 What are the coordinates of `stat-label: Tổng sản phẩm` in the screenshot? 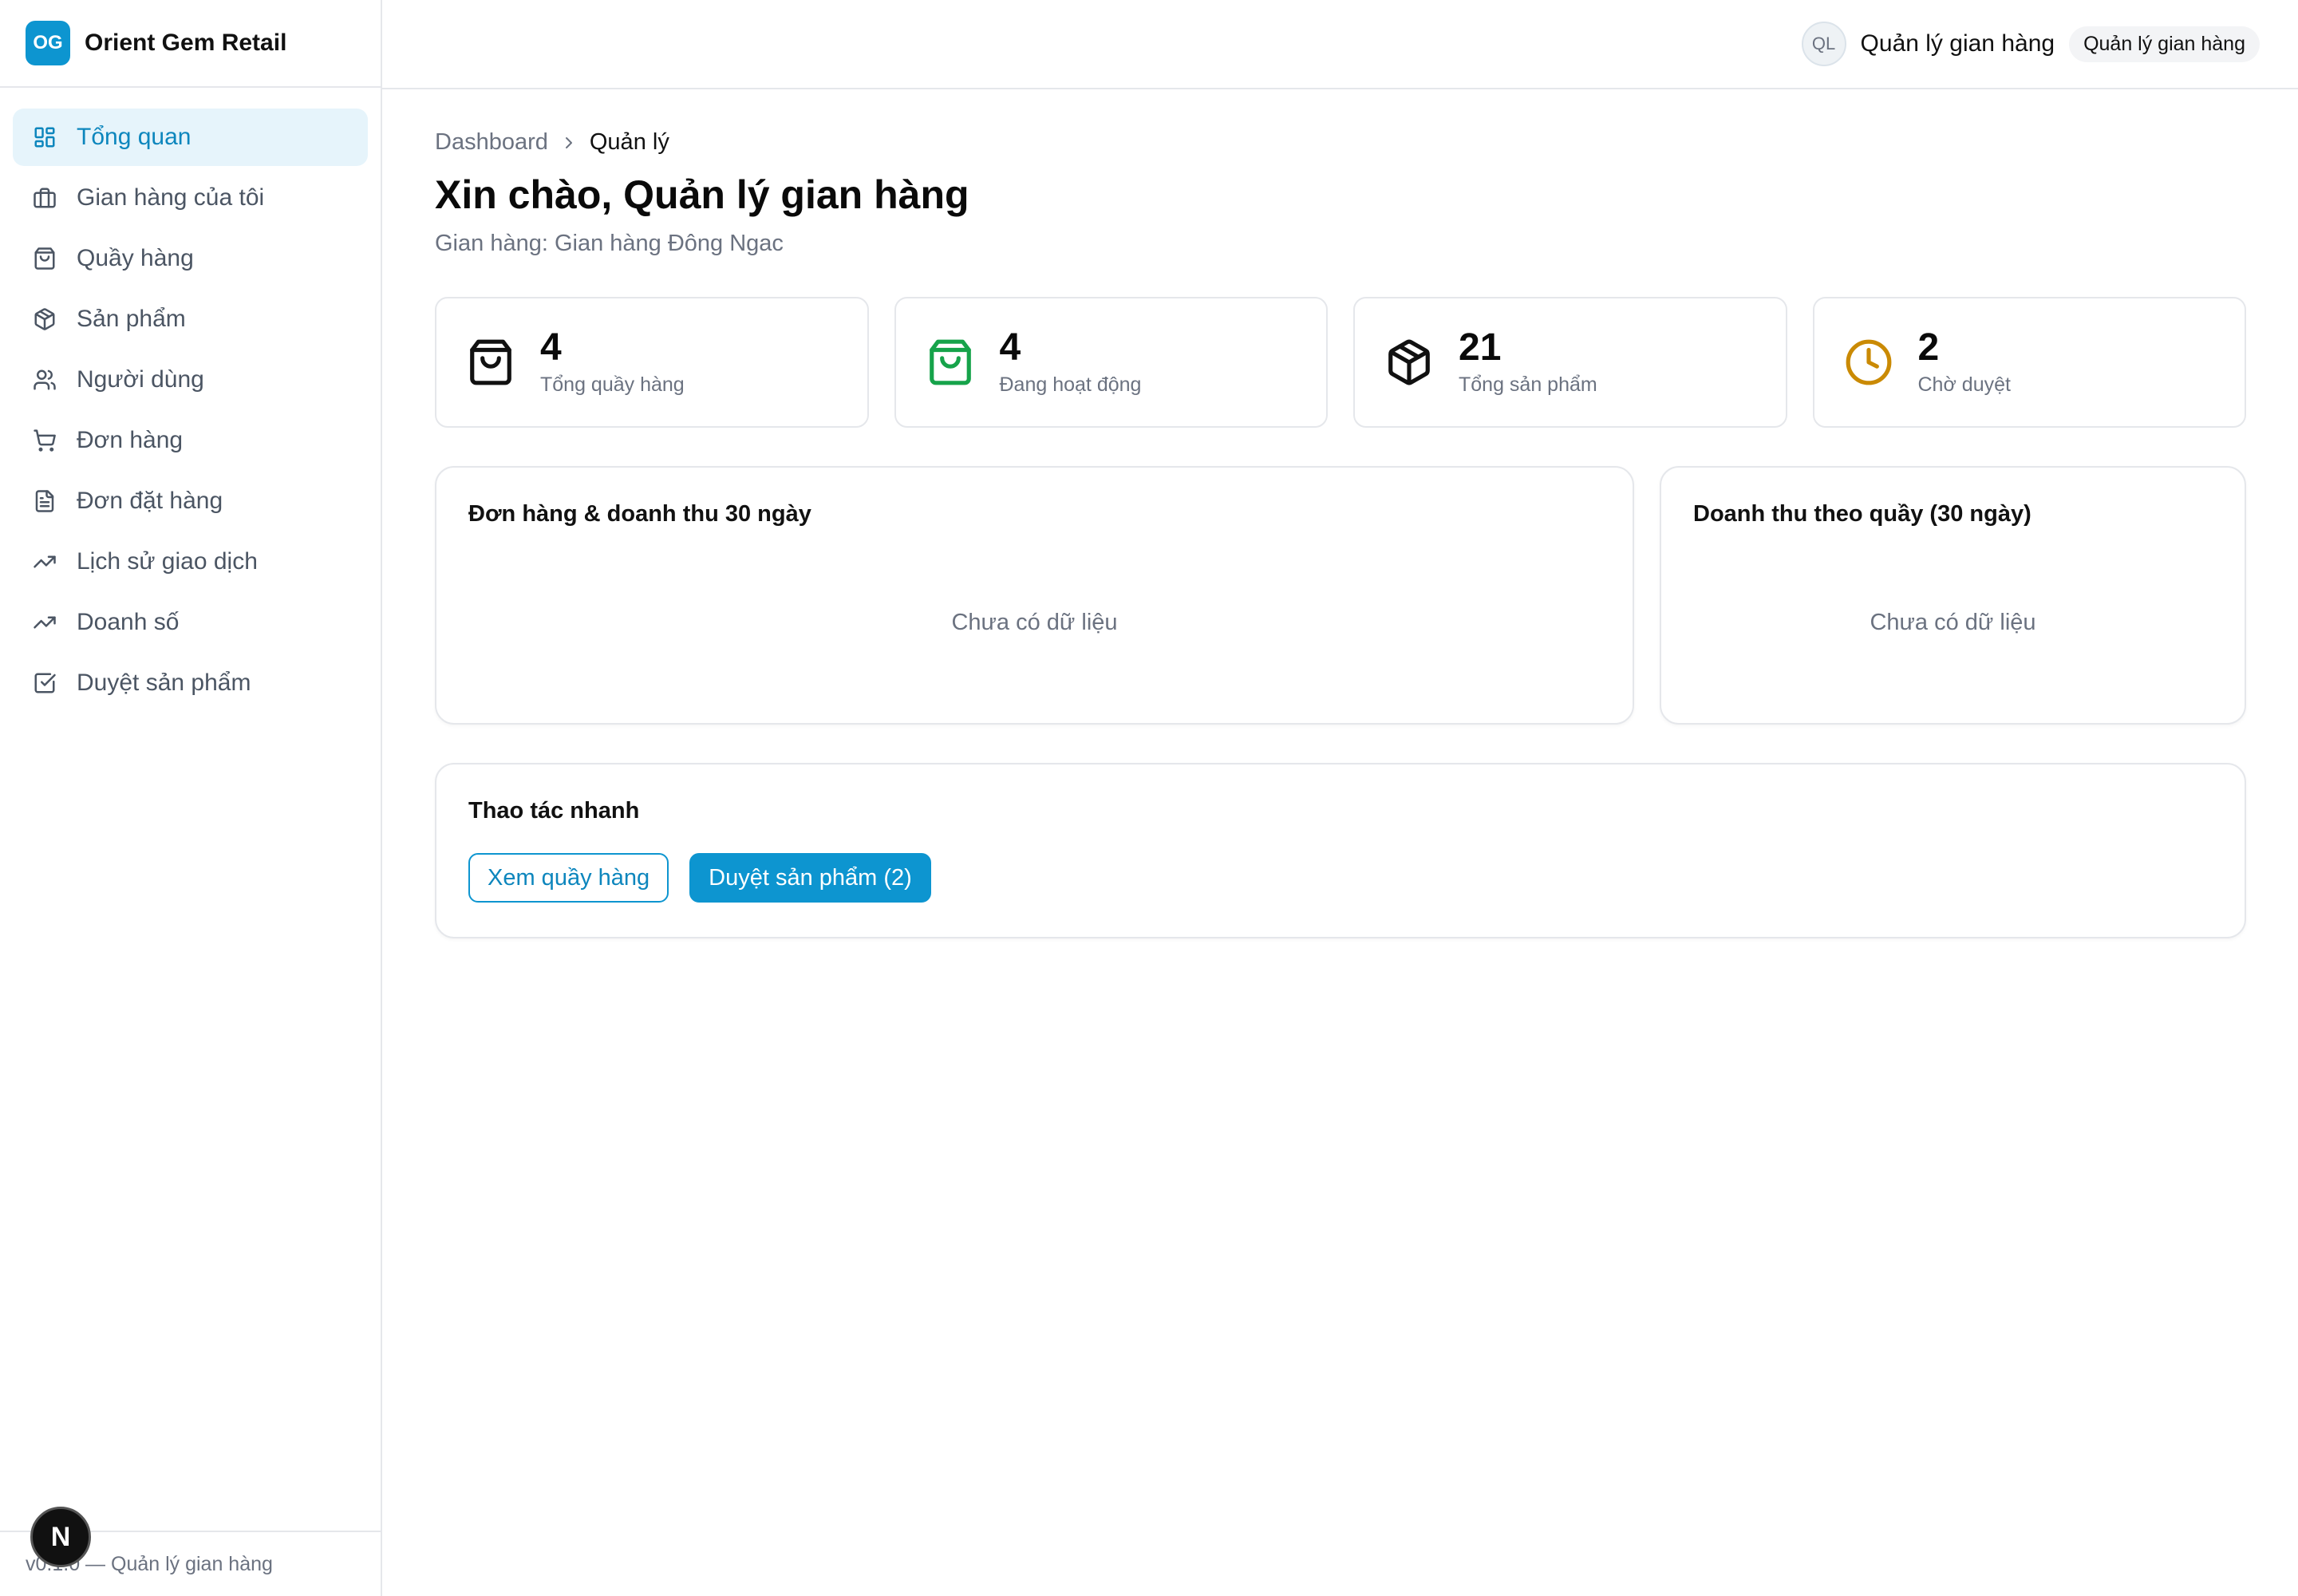 It's located at (1528, 384).